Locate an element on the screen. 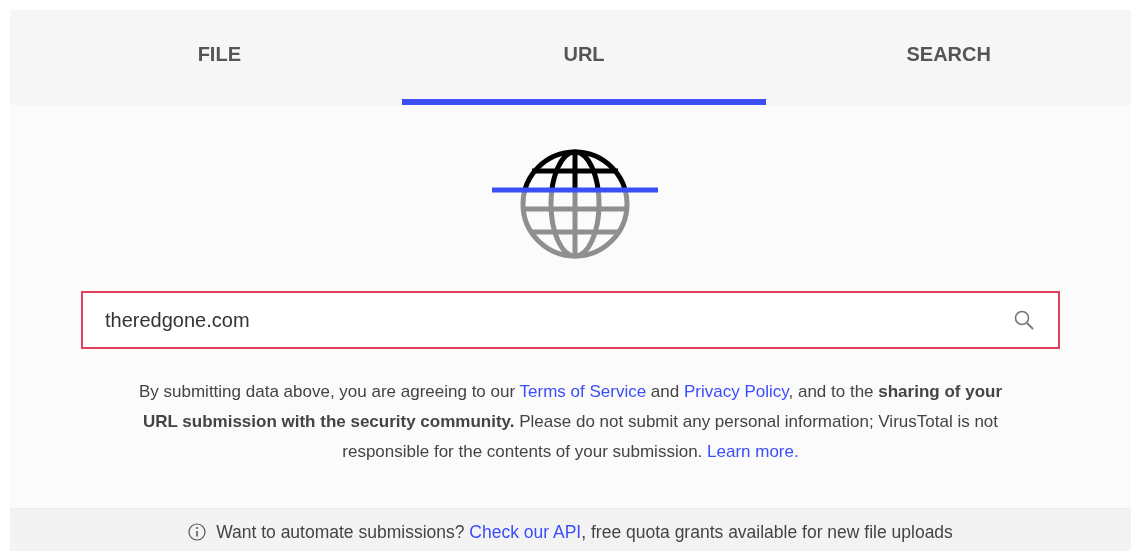 This screenshot has height=551, width=1141. link: Learn more. is located at coordinates (753, 451).